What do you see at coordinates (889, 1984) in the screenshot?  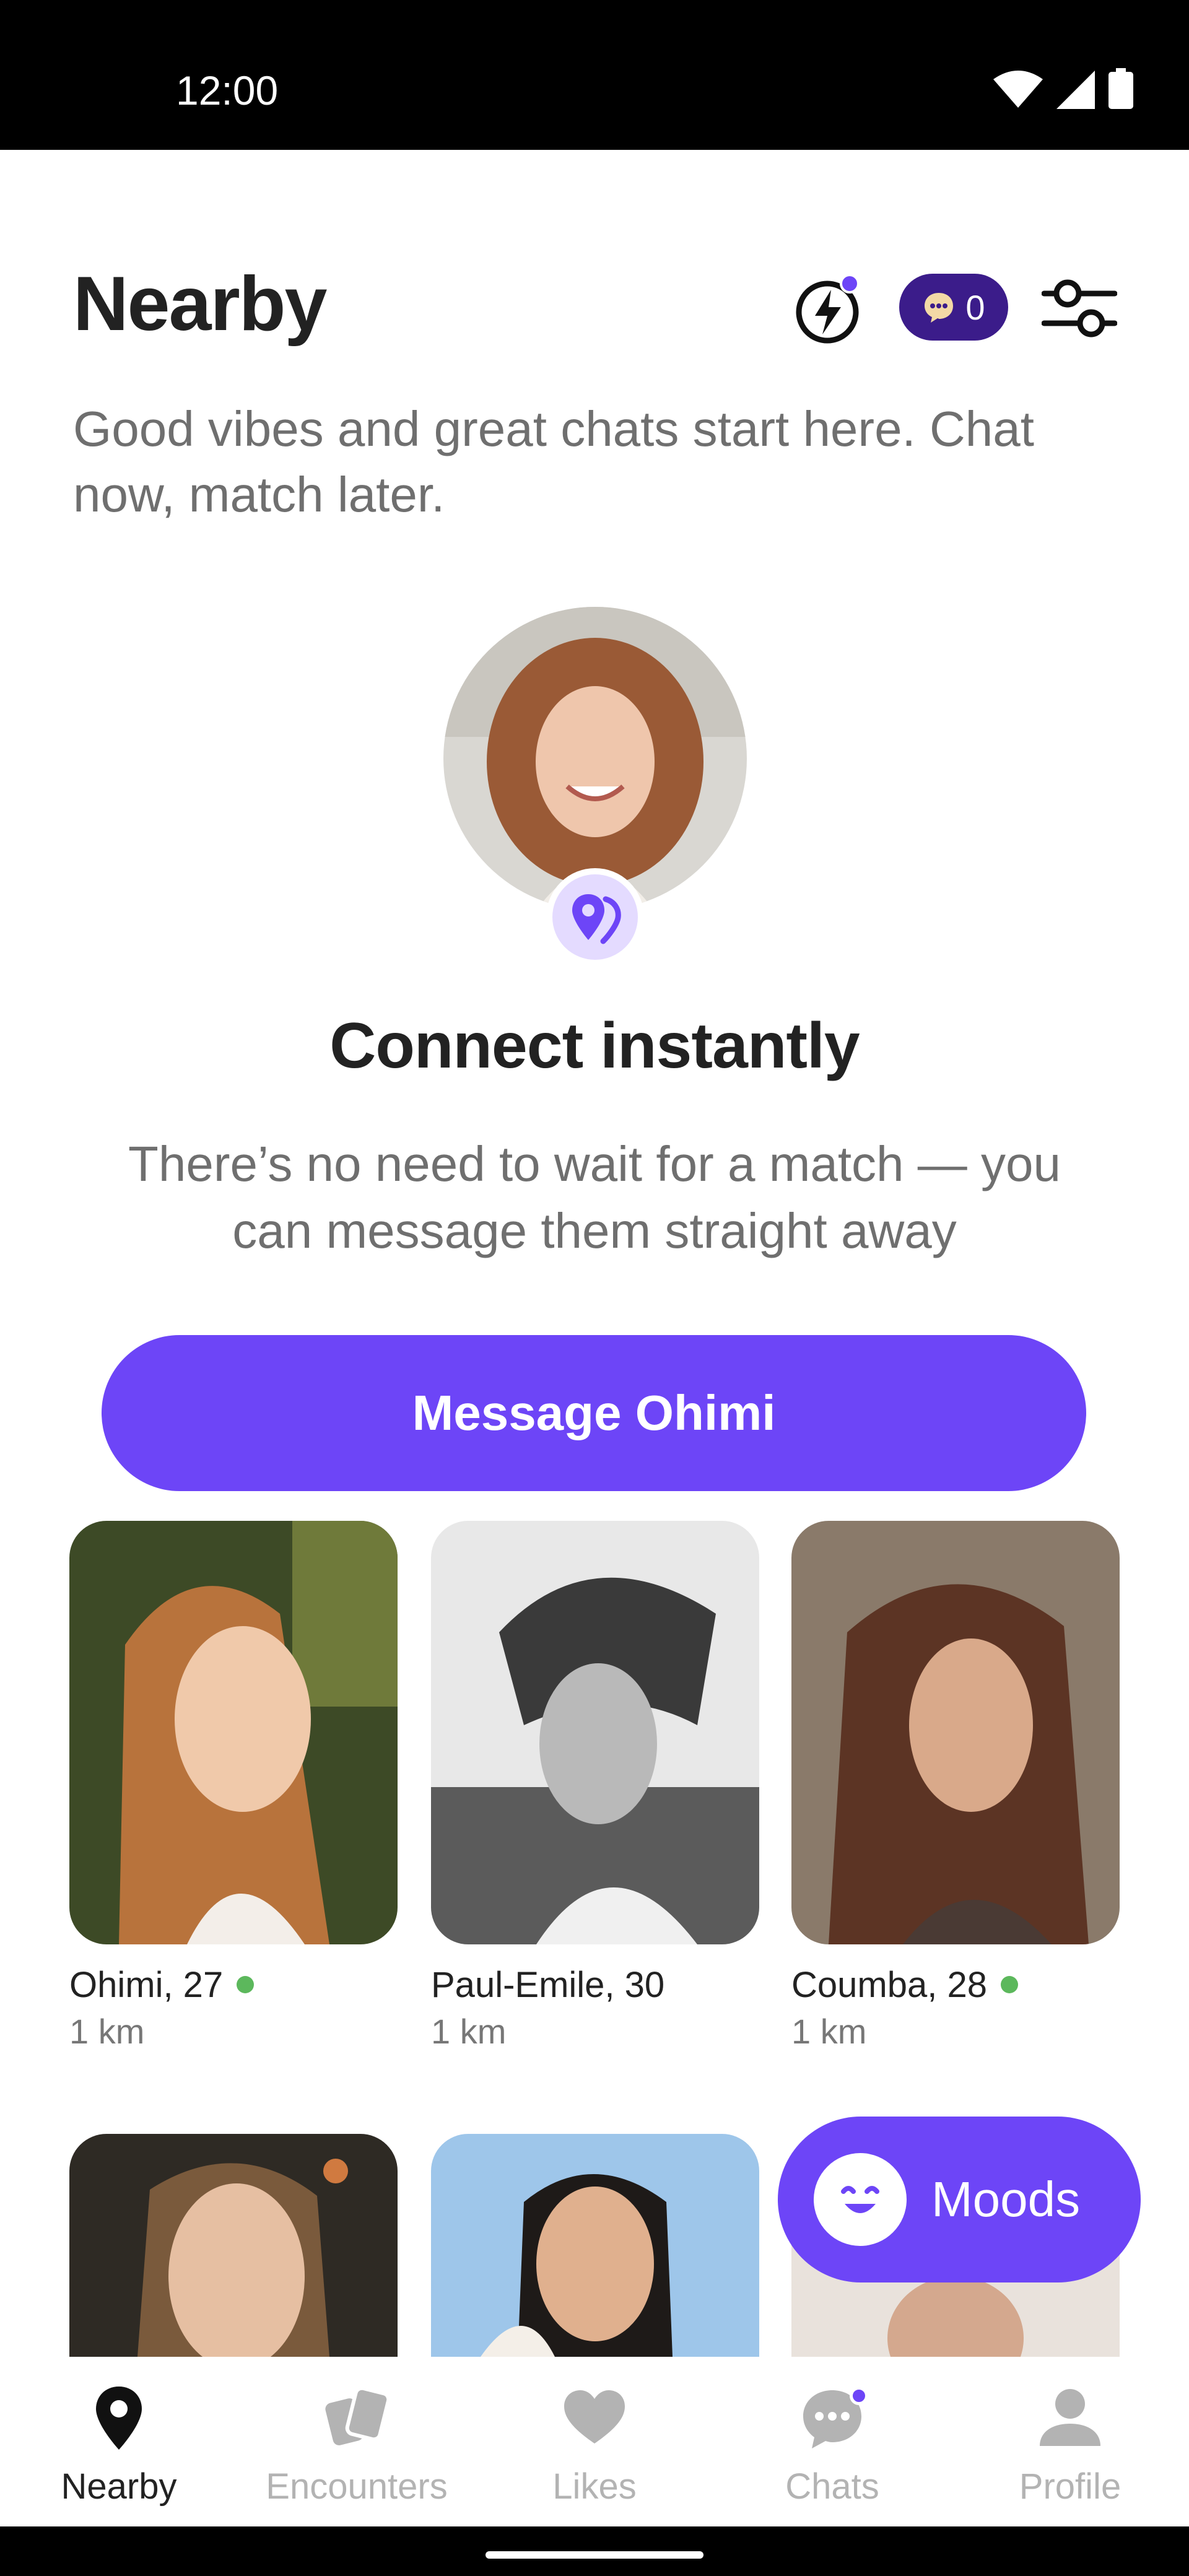 I see `profile-name: Coumba, 28` at bounding box center [889, 1984].